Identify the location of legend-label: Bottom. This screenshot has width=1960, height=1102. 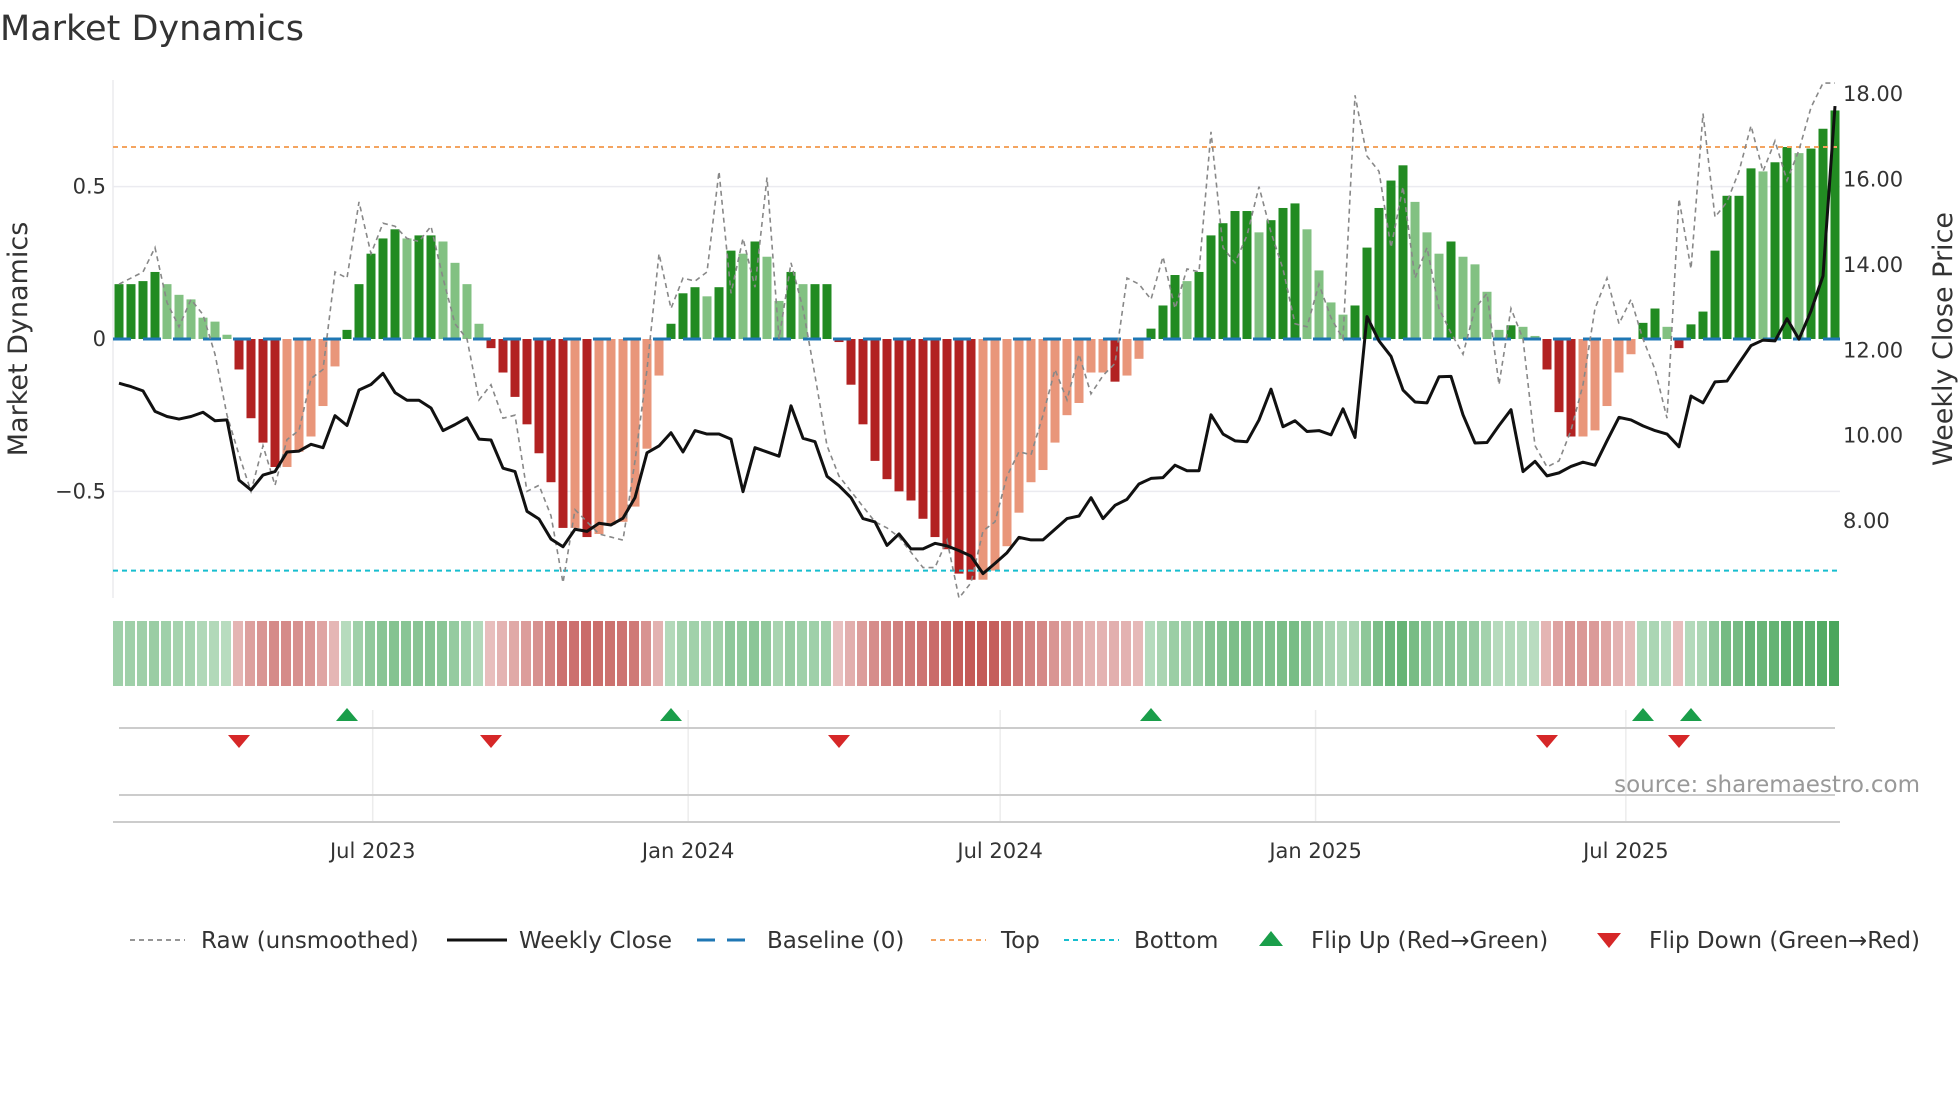
(1176, 941).